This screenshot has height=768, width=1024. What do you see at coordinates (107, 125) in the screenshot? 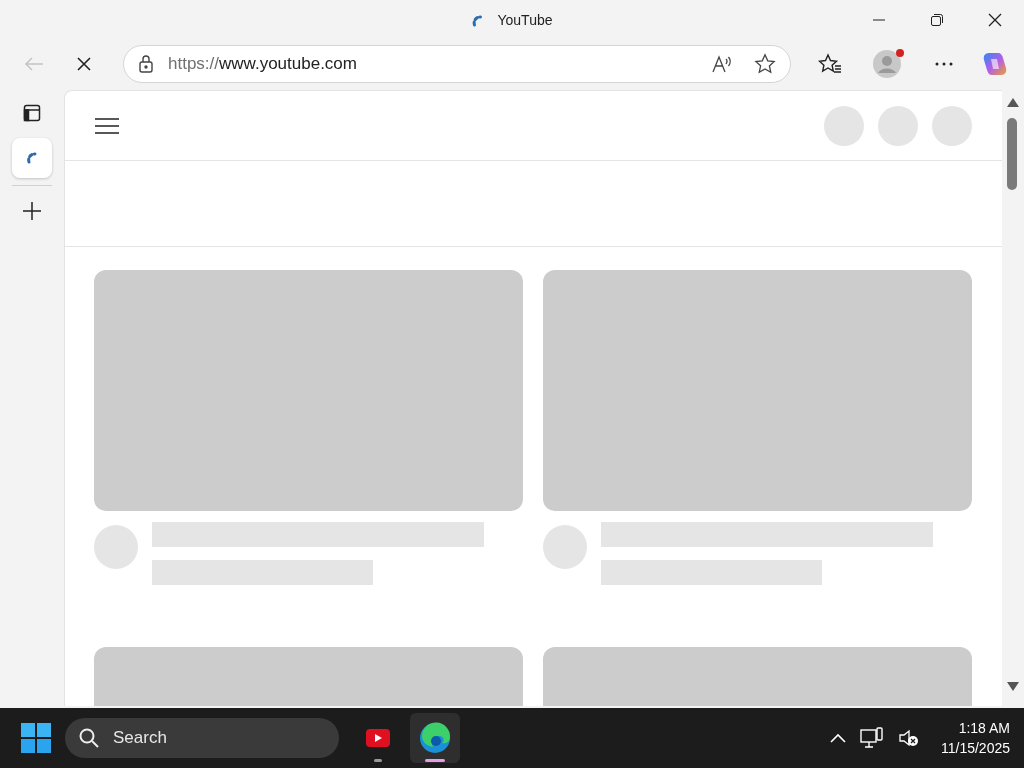
I see `menu-icon` at bounding box center [107, 125].